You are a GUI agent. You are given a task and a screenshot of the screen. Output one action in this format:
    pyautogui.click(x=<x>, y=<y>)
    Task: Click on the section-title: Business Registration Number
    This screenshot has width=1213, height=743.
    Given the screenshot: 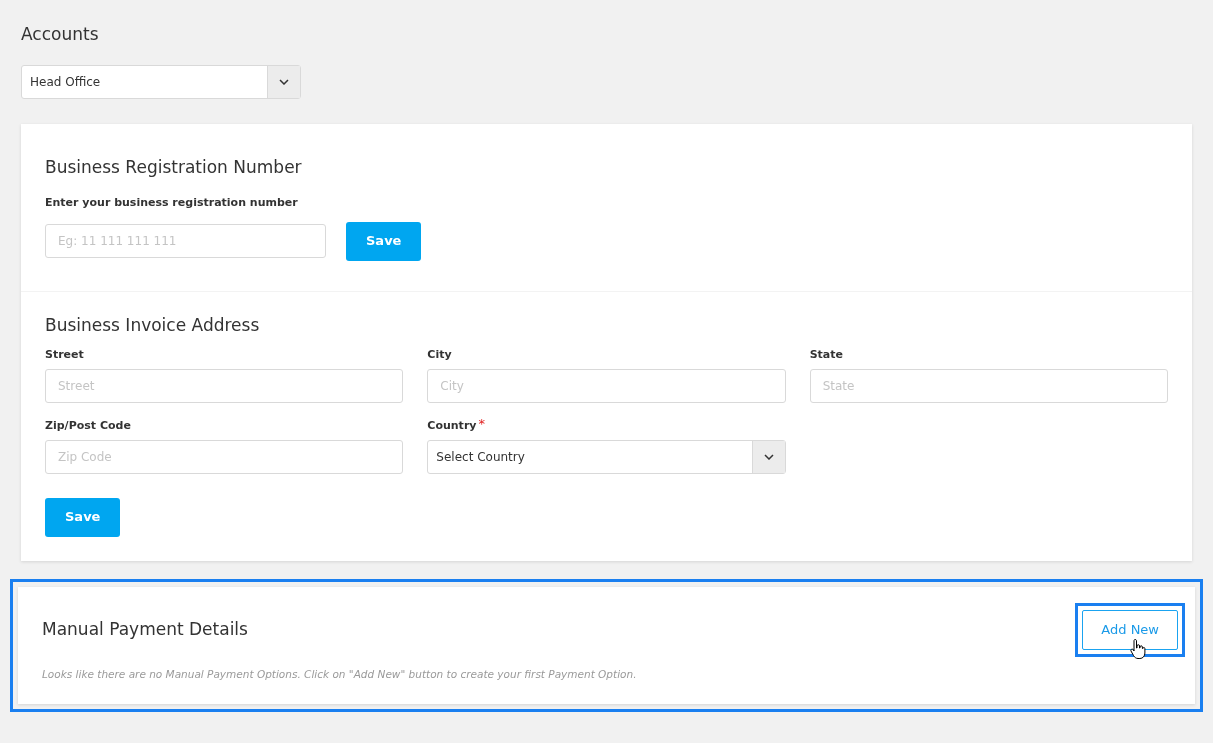 What is the action you would take?
    pyautogui.click(x=174, y=167)
    